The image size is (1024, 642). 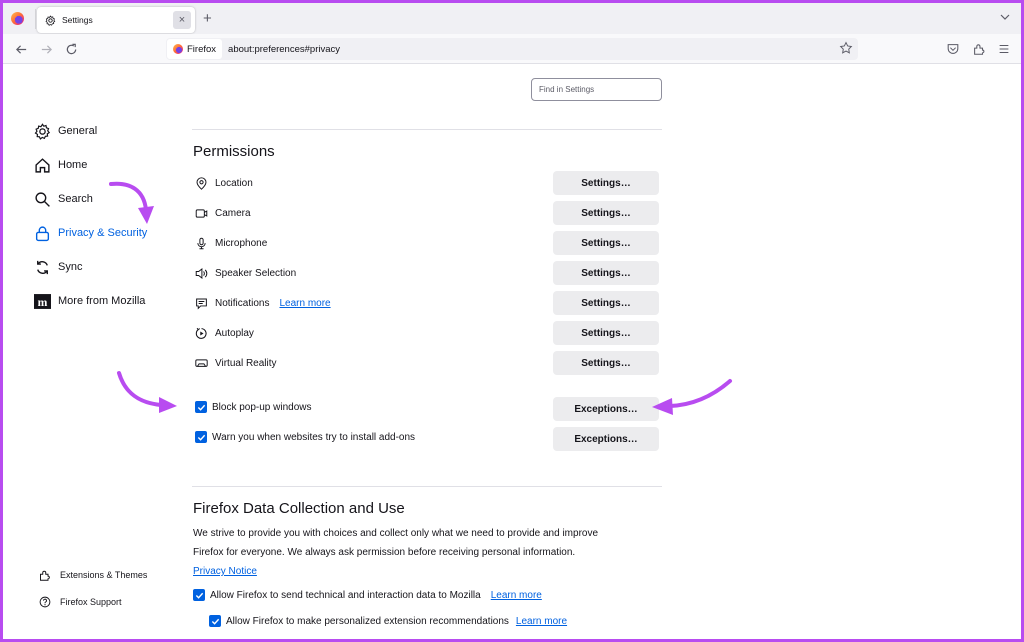 I want to click on permission-row-speaker-selection: Speaker Selection, so click(x=245, y=273).